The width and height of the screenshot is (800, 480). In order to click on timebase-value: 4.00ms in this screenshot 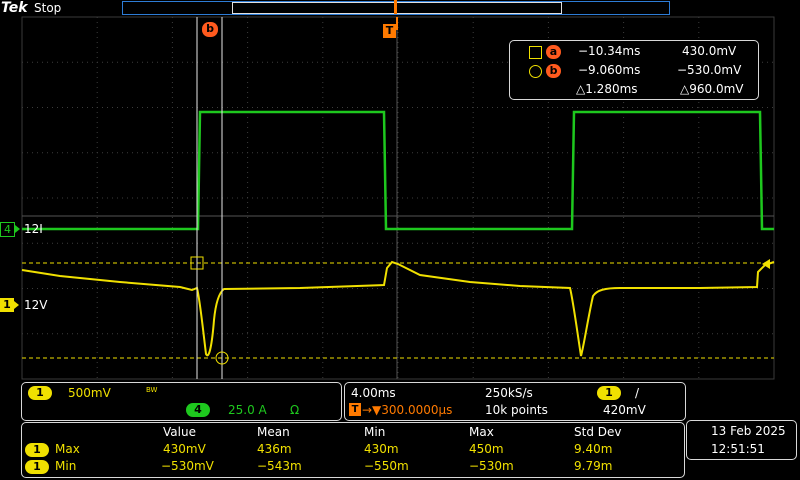, I will do `click(373, 393)`.